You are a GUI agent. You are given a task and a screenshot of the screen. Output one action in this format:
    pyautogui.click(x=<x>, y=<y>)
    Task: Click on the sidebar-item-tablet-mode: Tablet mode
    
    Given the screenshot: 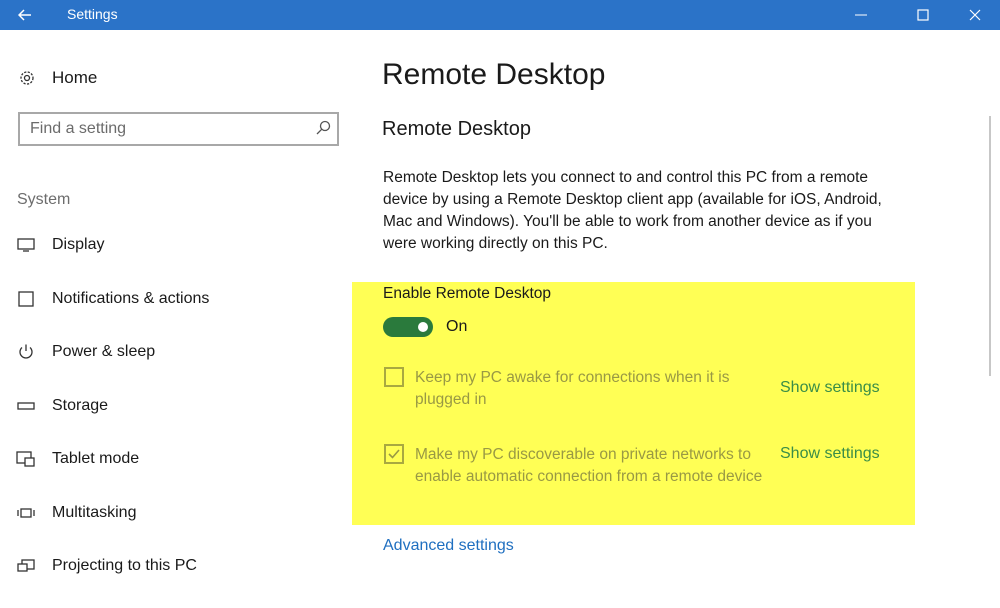 What is the action you would take?
    pyautogui.click(x=181, y=459)
    